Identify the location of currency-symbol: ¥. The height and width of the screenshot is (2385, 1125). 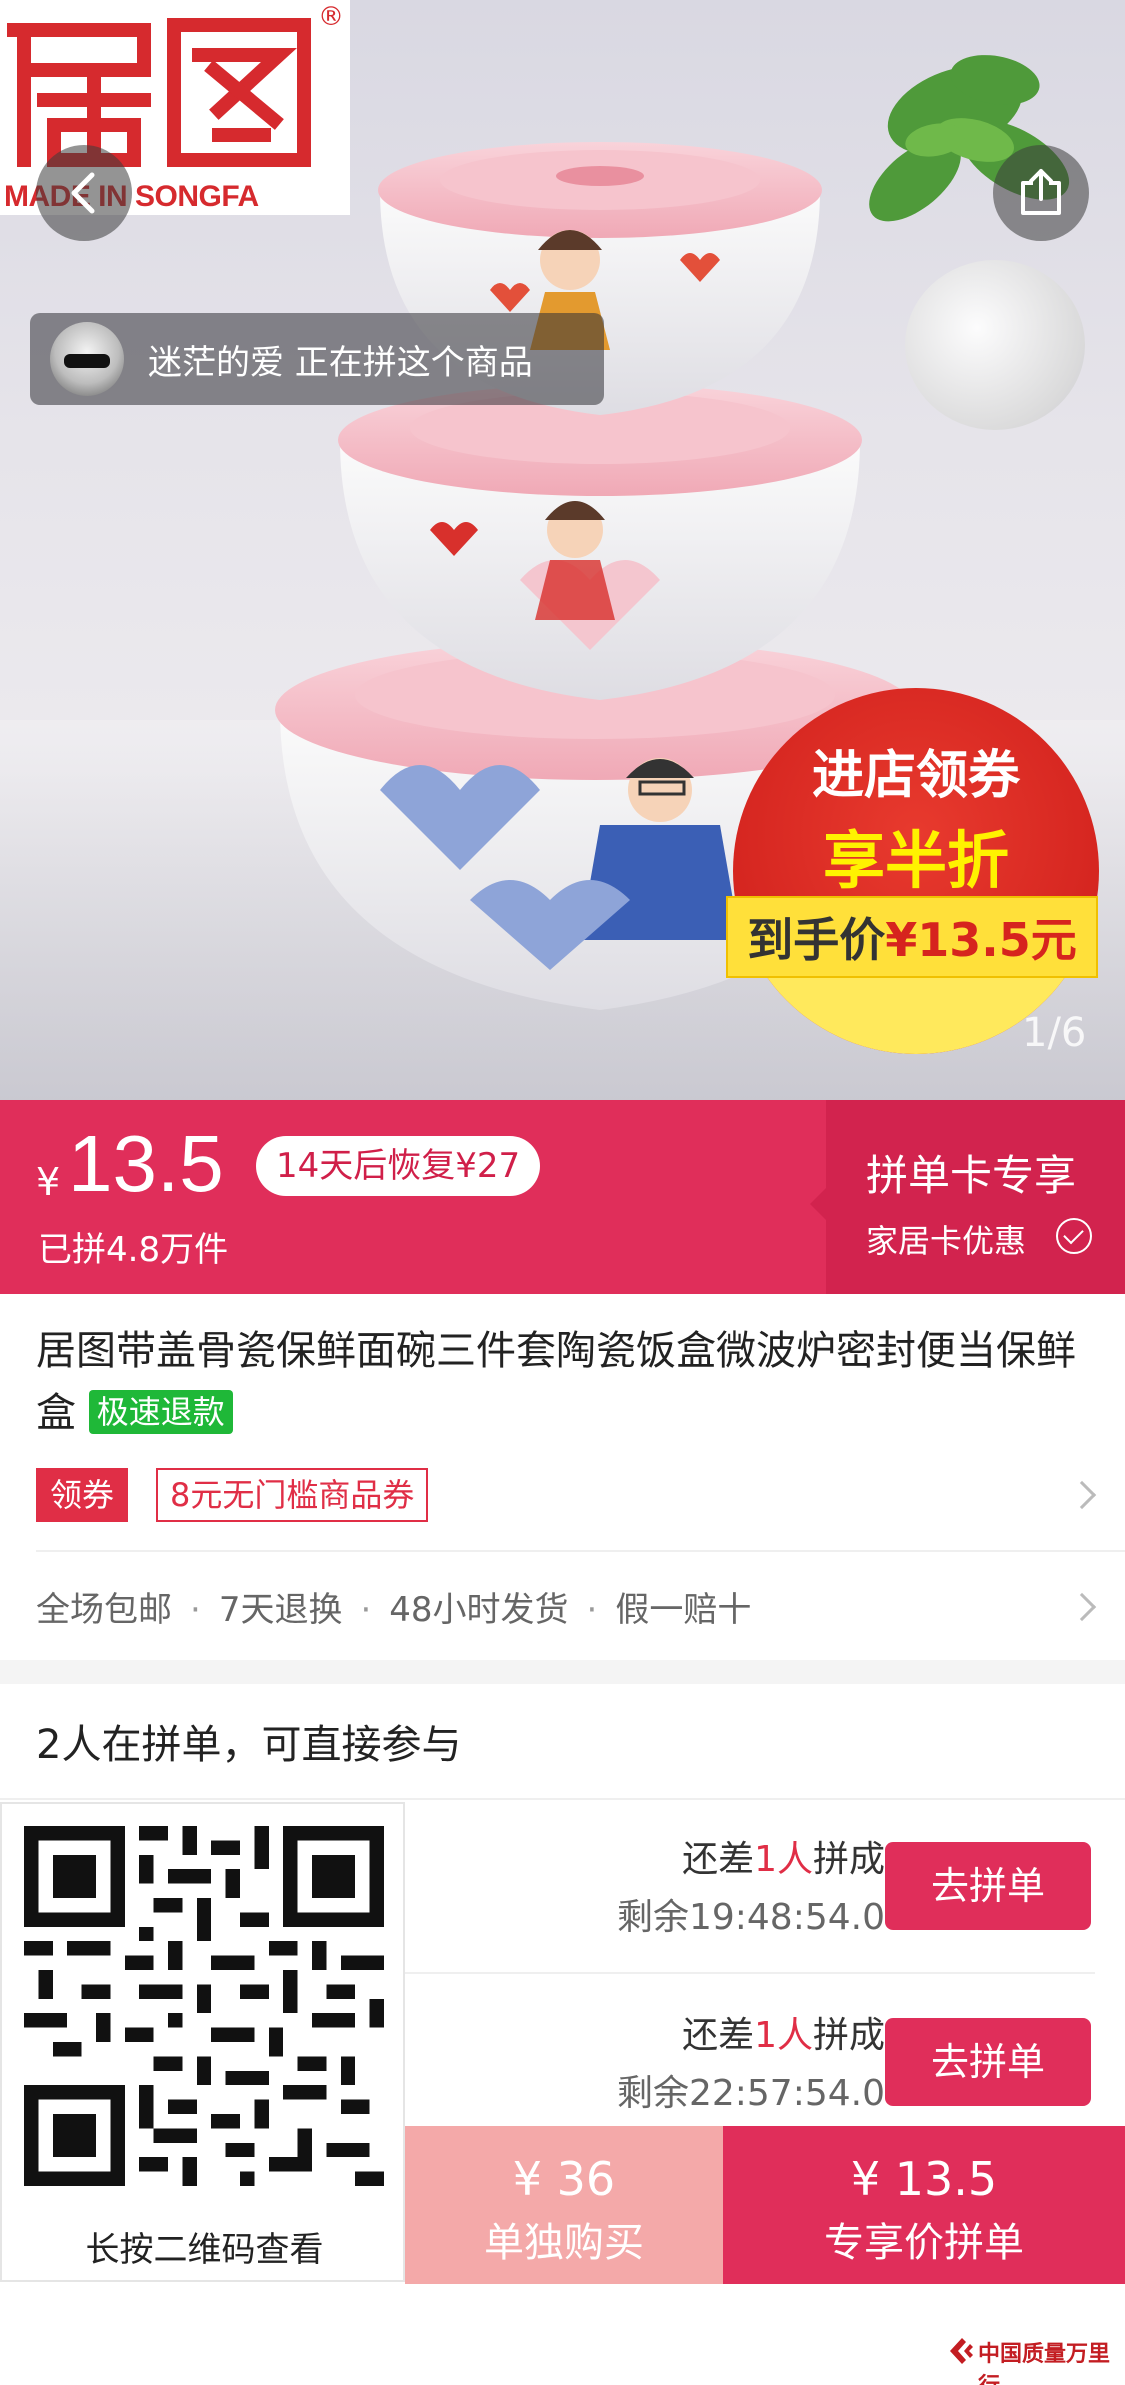
(48, 1182).